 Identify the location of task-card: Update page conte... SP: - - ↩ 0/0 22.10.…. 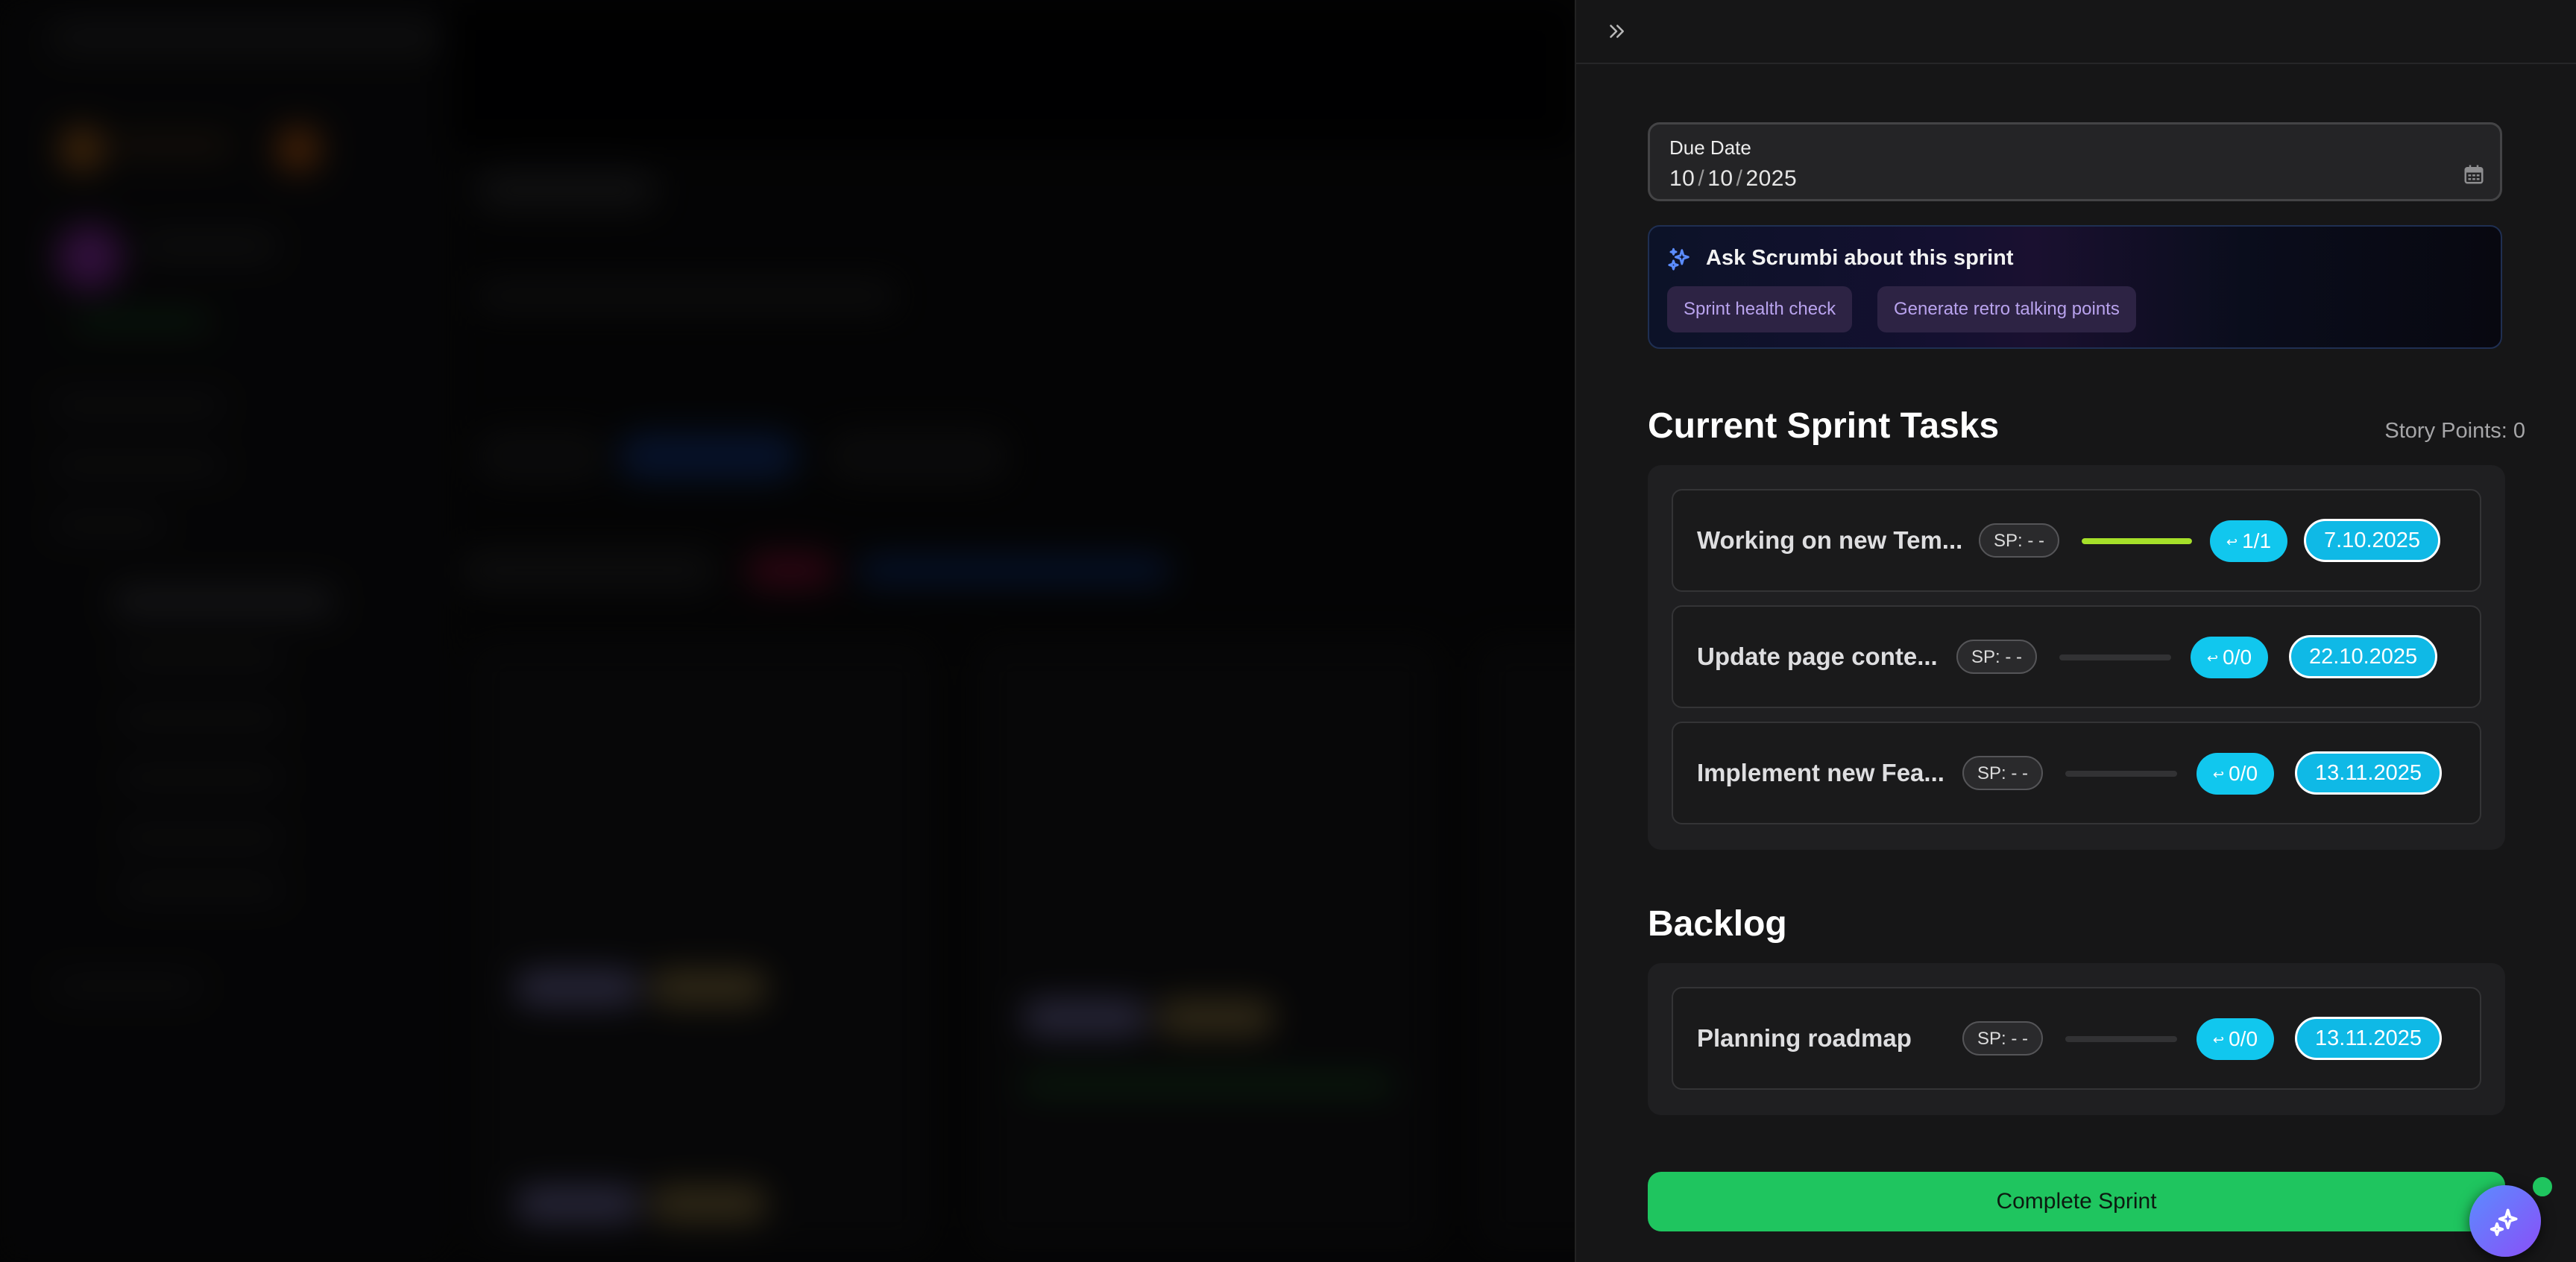
(2076, 656).